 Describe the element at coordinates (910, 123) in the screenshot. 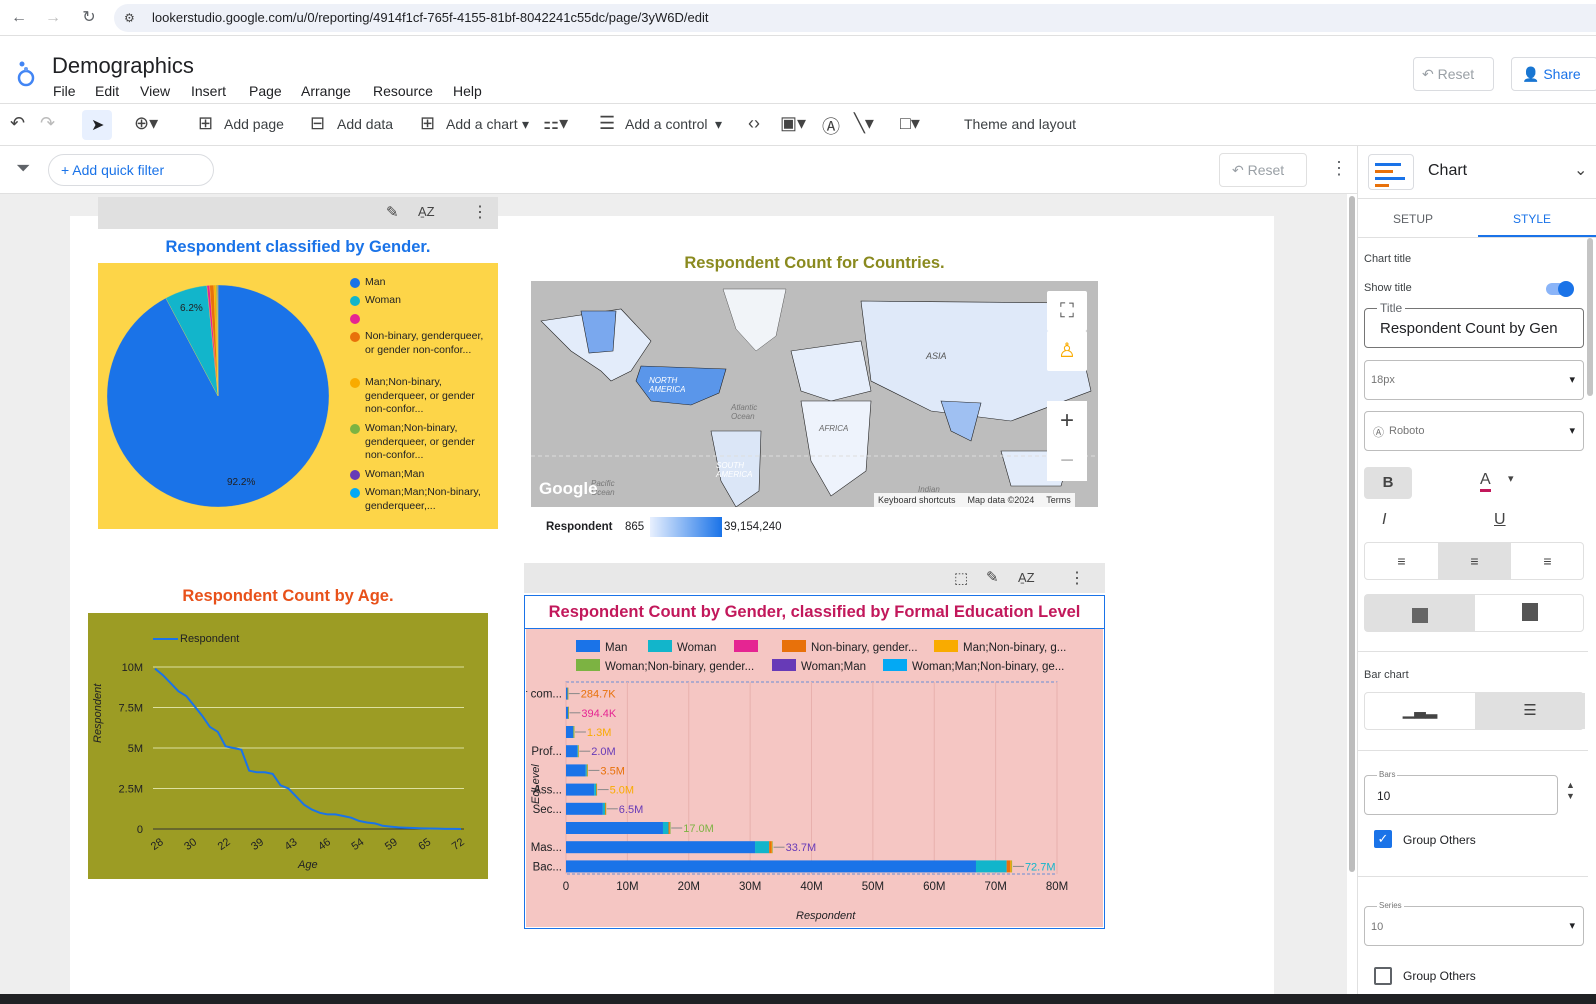

I see `shape-icon: □▾` at that location.